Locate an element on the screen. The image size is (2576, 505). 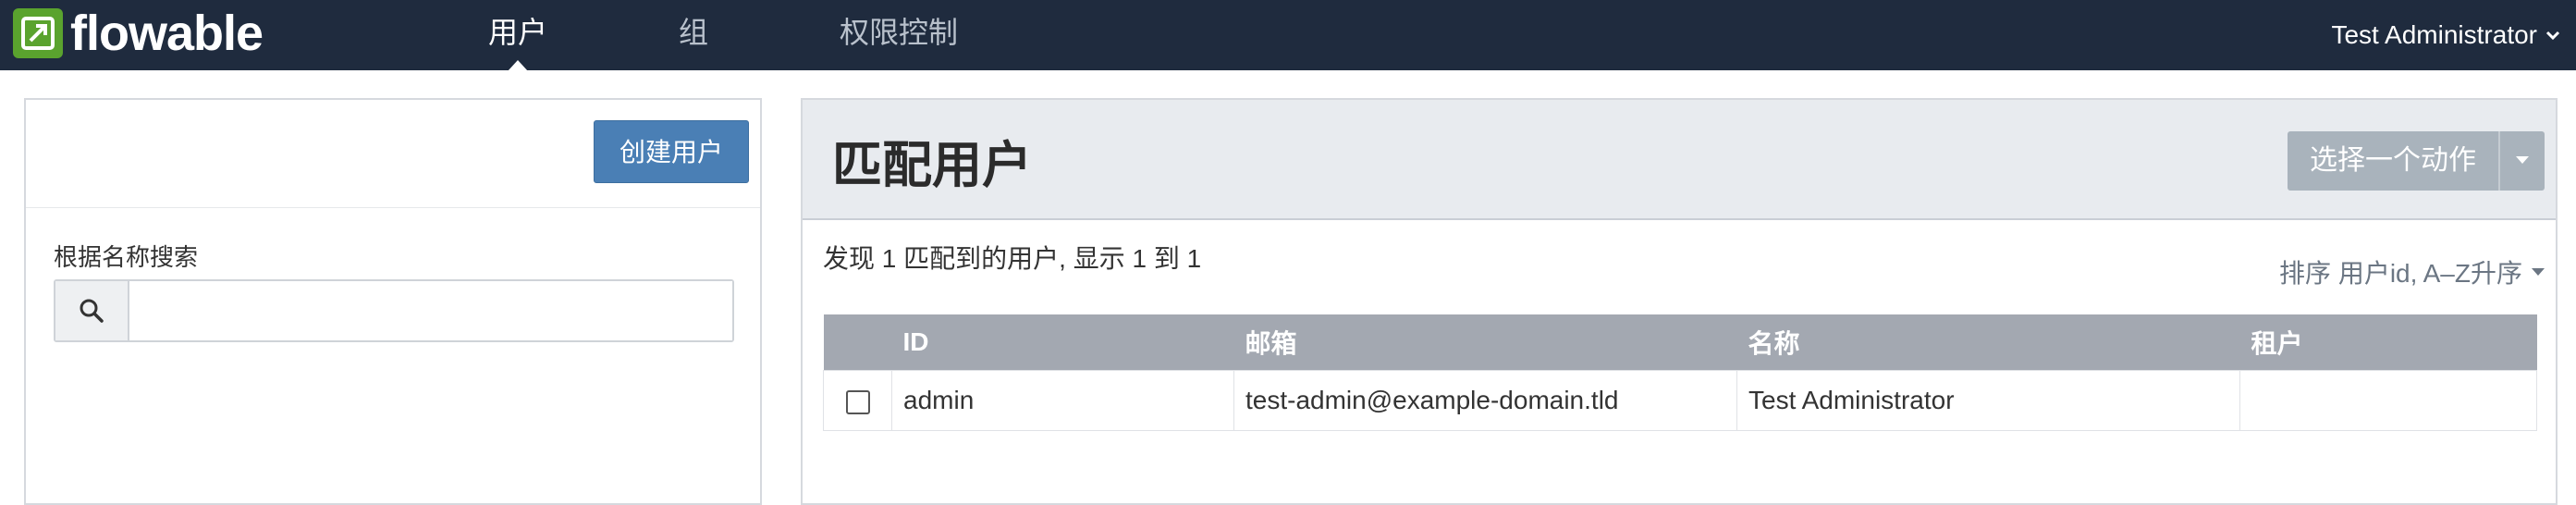
select-column-header is located at coordinates (857, 342).